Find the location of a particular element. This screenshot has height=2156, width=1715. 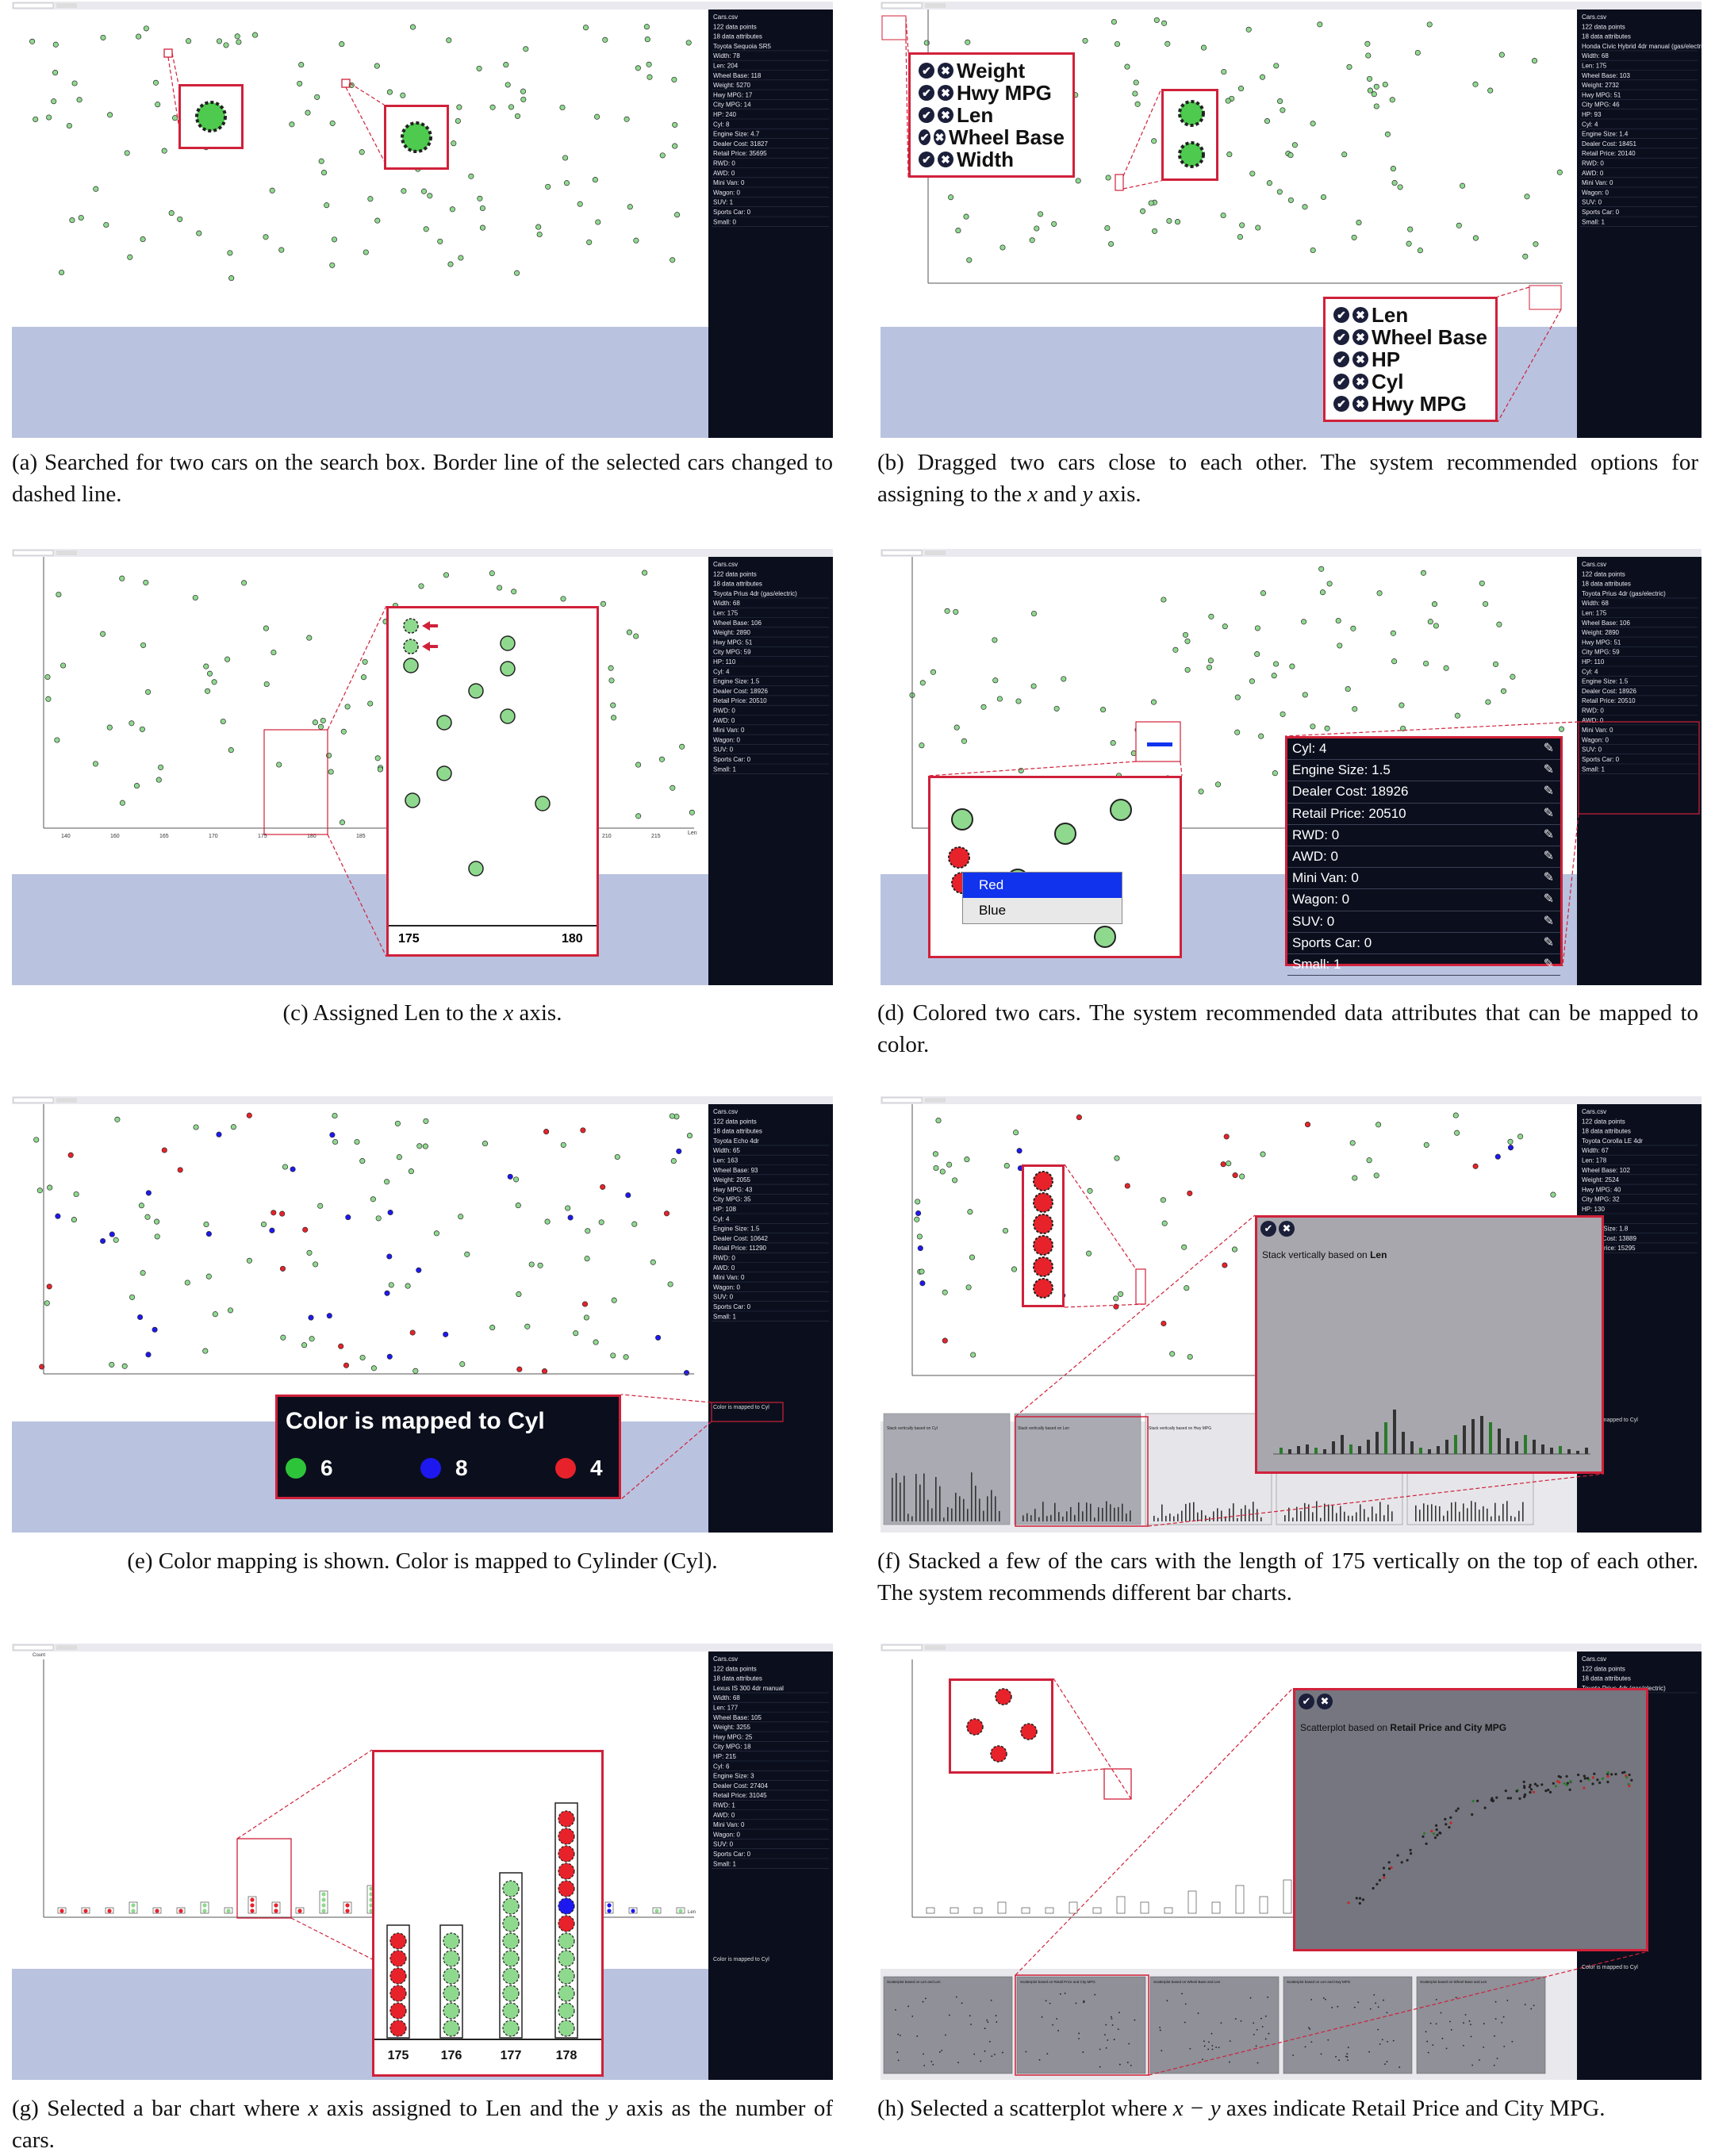

attr-row: AWD: 0 ✎ is located at coordinates (1423, 857).